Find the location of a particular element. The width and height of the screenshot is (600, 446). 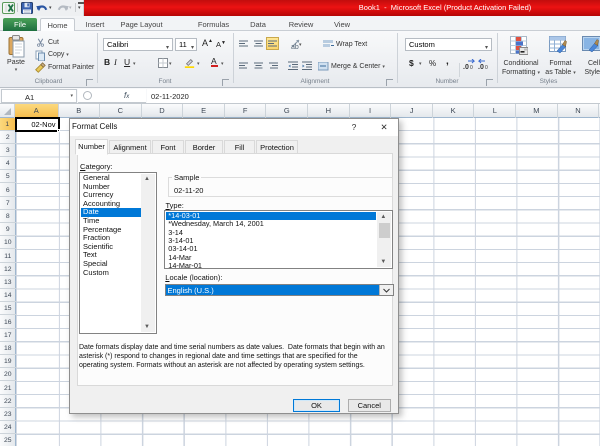

svg-text: ab is located at coordinates (295, 46).